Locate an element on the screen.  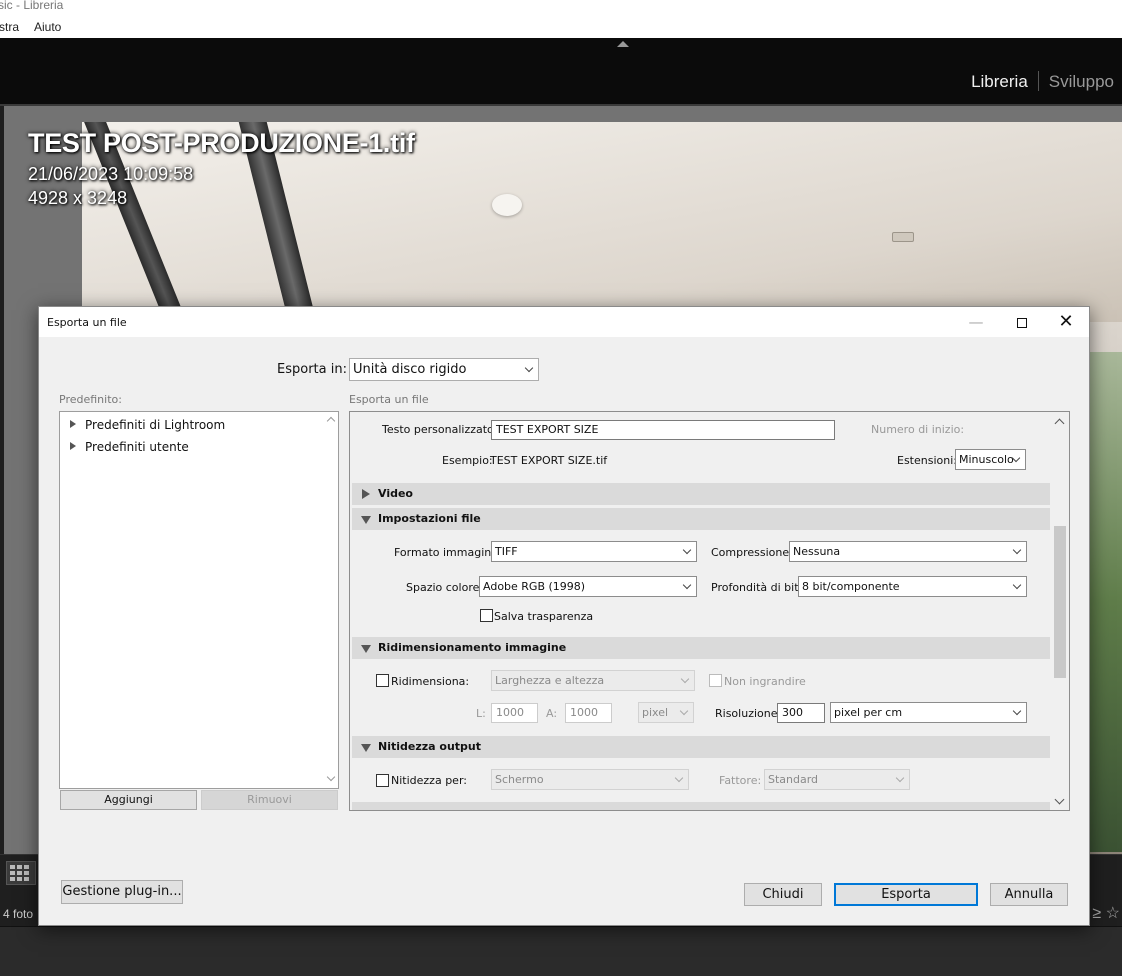
cancel-button: Annulla is located at coordinates (1029, 894).